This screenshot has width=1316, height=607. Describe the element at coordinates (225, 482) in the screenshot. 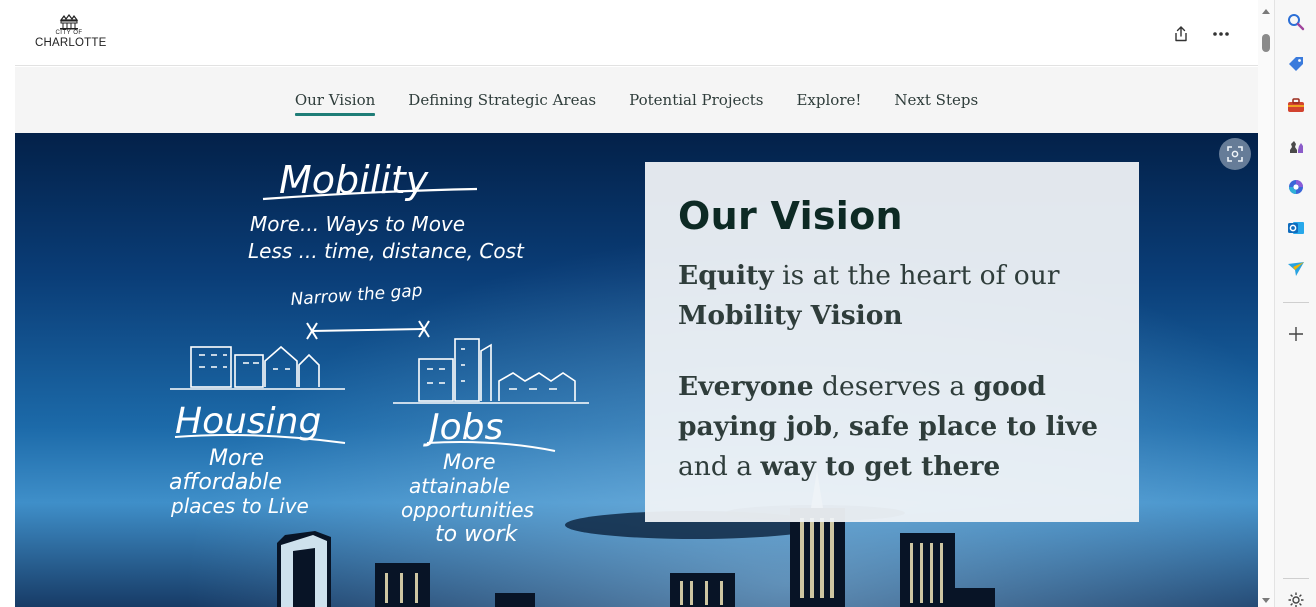

I see `housing-line-2: affordable` at that location.